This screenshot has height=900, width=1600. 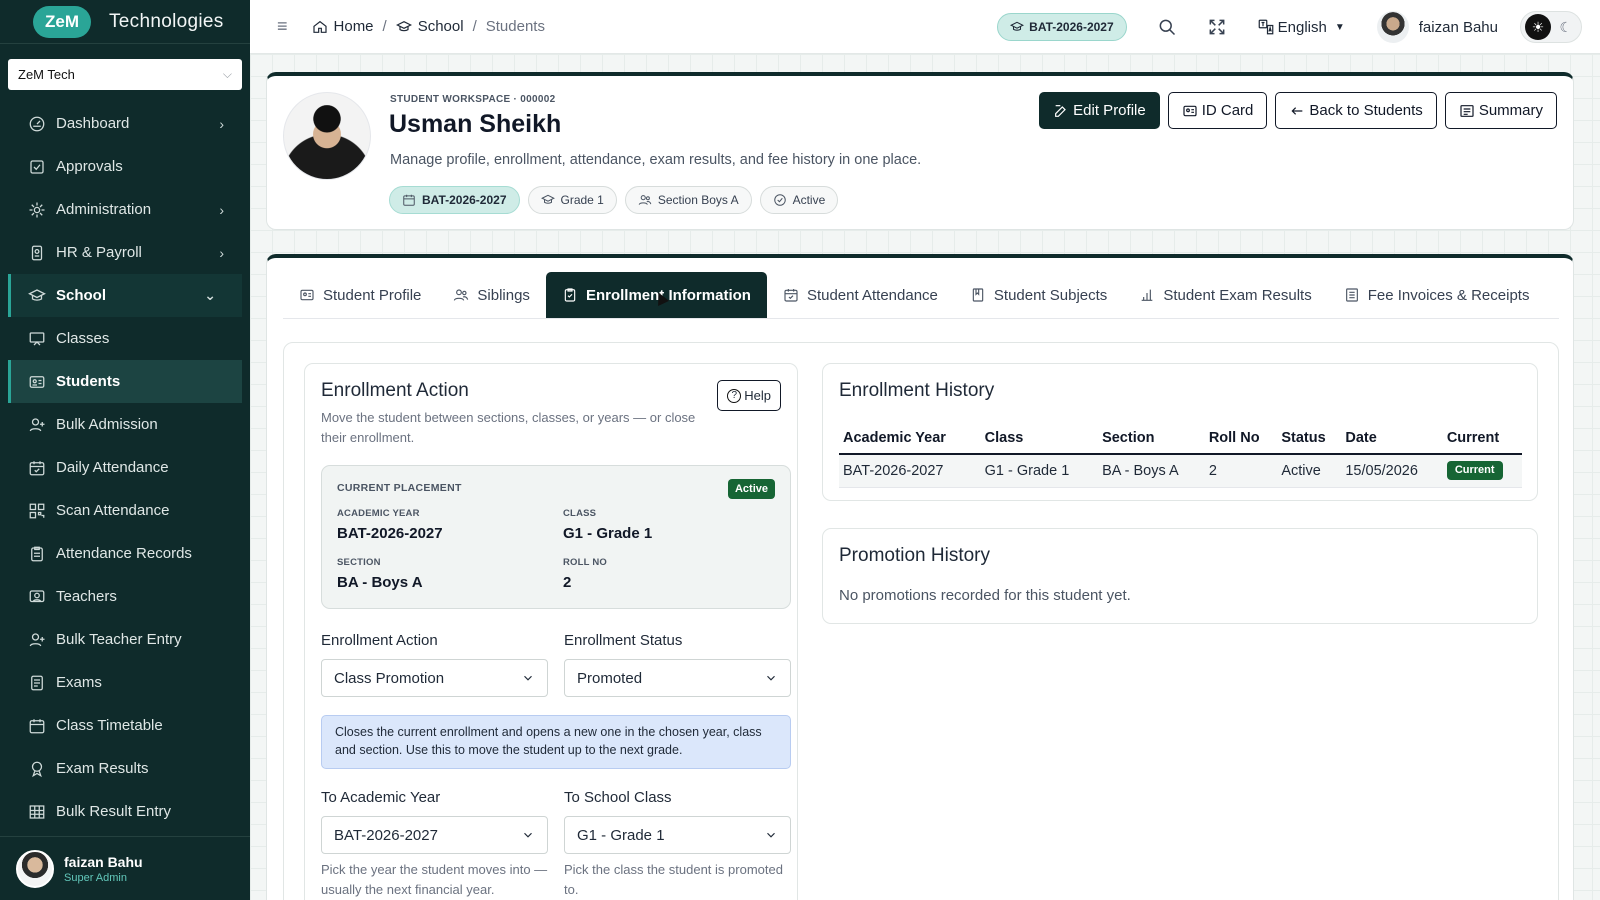 What do you see at coordinates (37, 167) in the screenshot?
I see `check-square-icon` at bounding box center [37, 167].